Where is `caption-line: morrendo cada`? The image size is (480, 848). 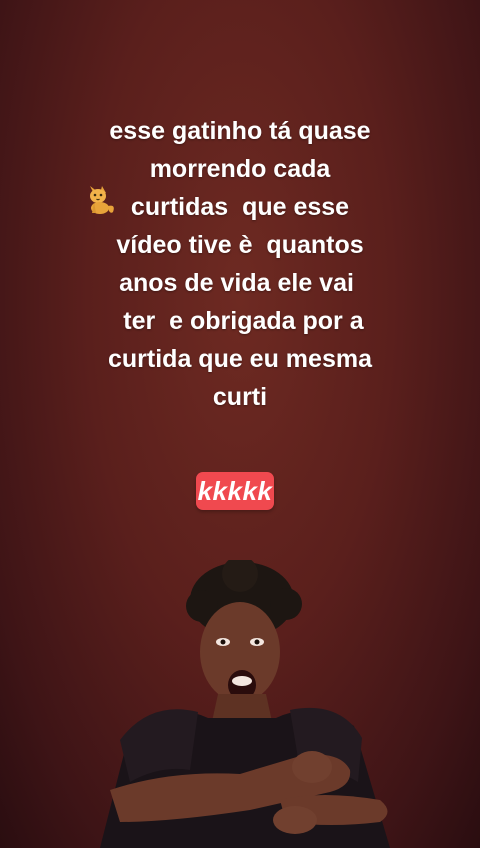 caption-line: morrendo cada is located at coordinates (240, 169).